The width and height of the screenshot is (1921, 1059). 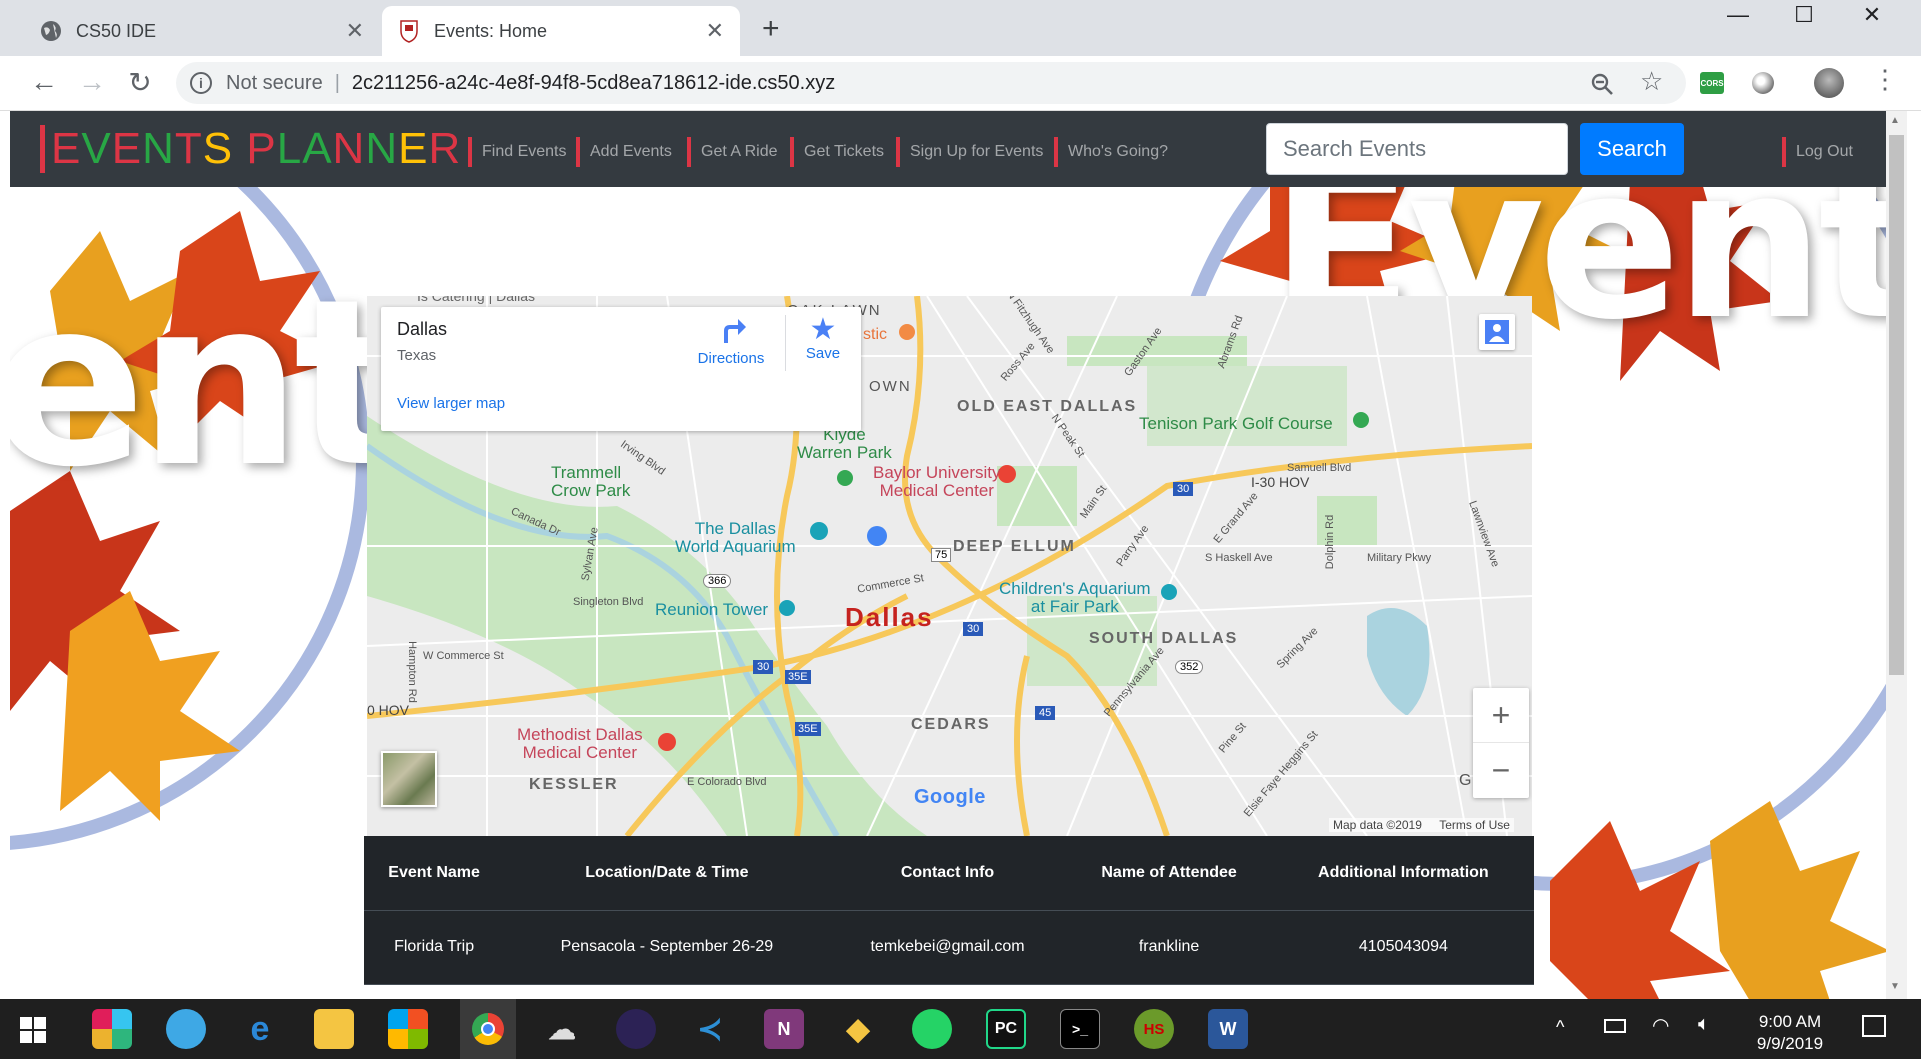 What do you see at coordinates (712, 609) in the screenshot?
I see `map-label-reunion: Reunion Tower` at bounding box center [712, 609].